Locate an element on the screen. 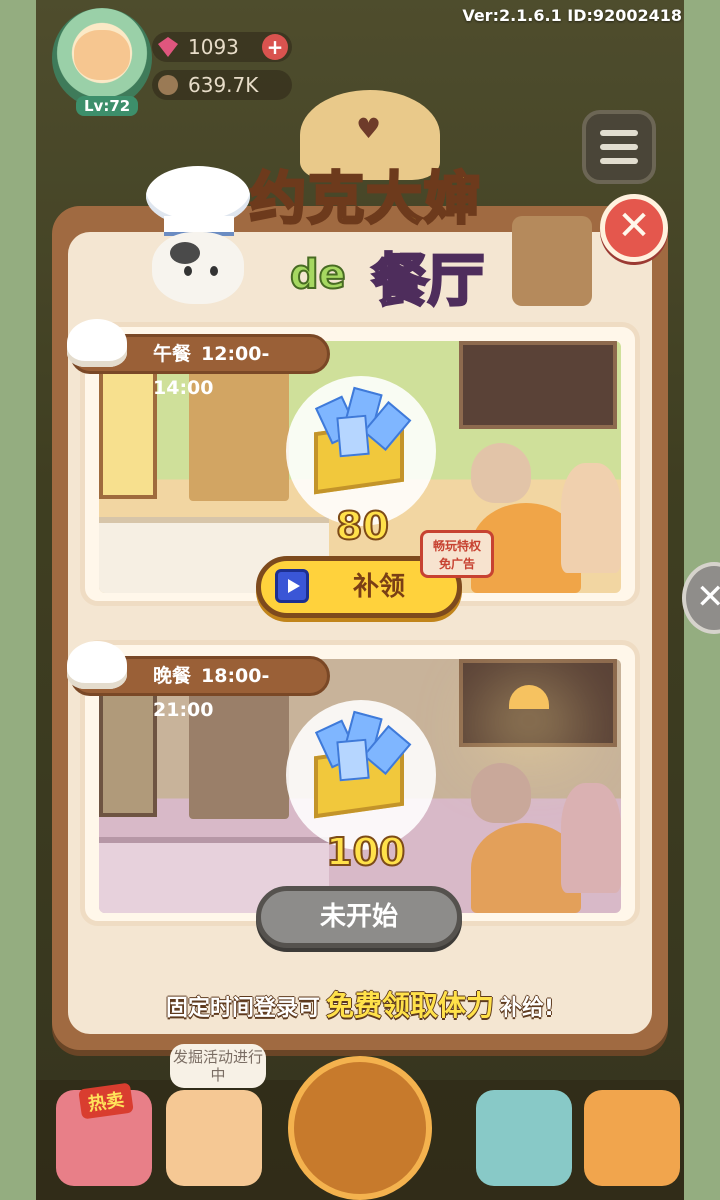 The height and width of the screenshot is (1200, 720). gem-icon is located at coordinates (168, 47).